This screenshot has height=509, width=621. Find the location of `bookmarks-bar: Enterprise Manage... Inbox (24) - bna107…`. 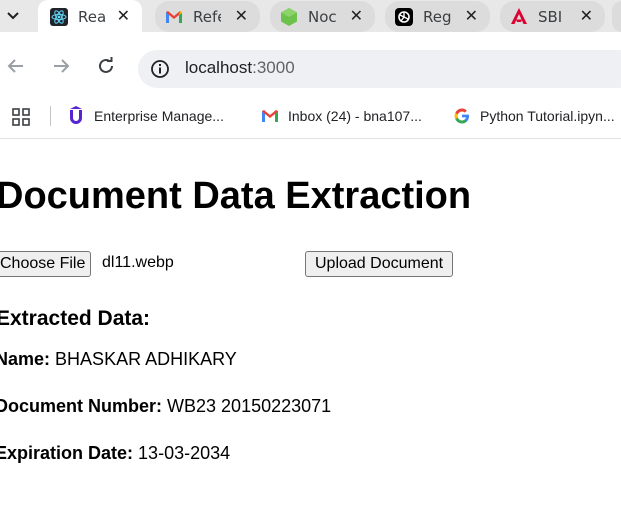

bookmarks-bar: Enterprise Manage... Inbox (24) - bna107… is located at coordinates (310, 116).